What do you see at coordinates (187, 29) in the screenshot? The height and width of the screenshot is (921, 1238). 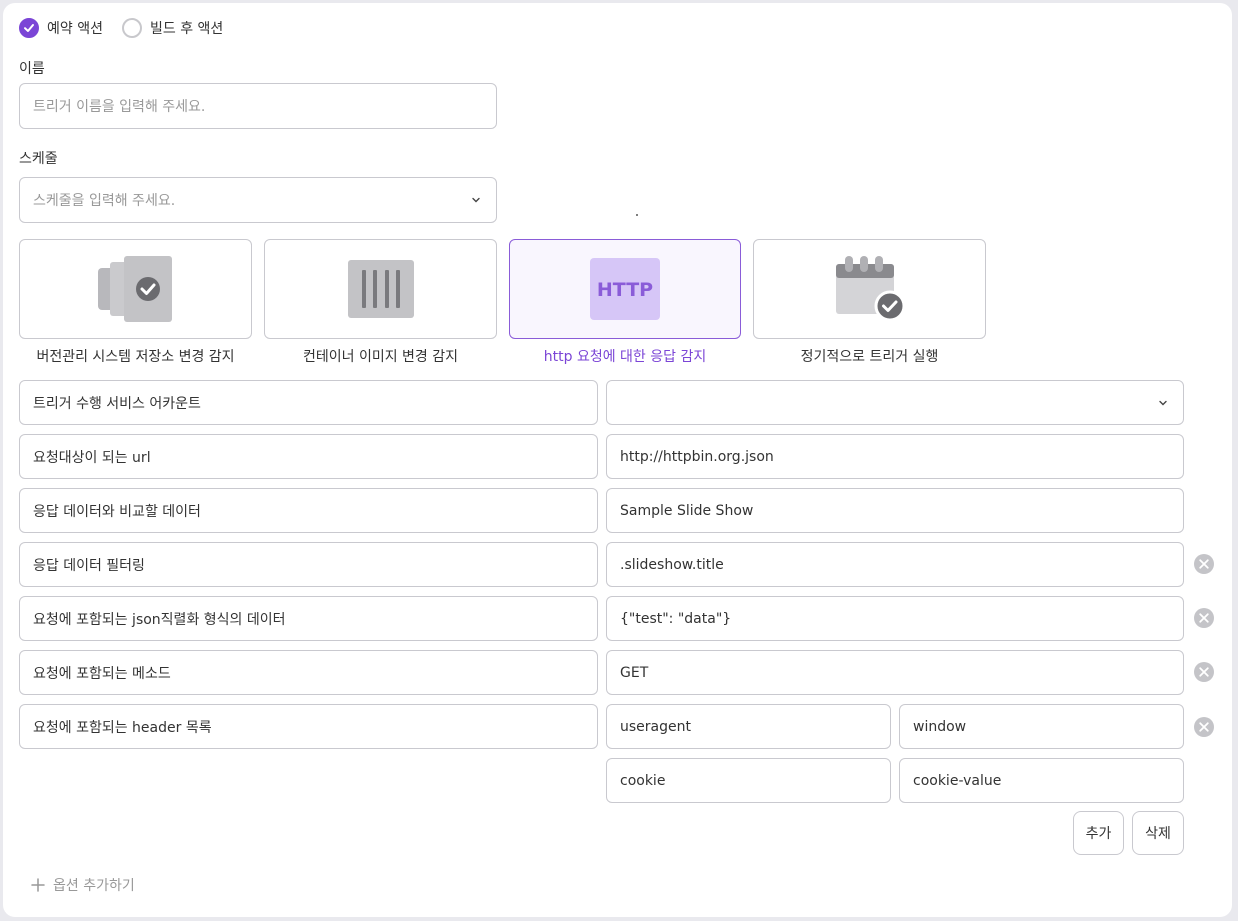 I see `radio-post-build-label: 빌드 후 액션` at bounding box center [187, 29].